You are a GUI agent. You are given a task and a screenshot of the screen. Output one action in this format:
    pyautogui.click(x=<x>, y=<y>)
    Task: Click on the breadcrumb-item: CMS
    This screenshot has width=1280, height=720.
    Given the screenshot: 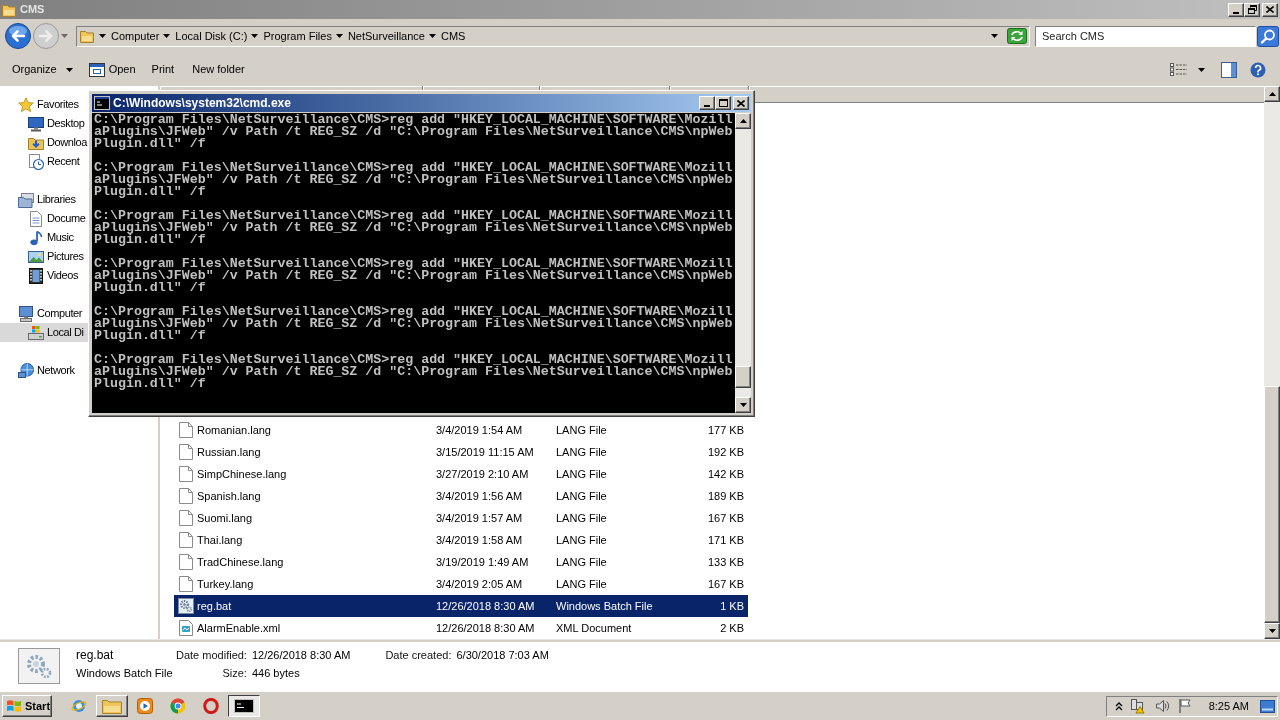 What is the action you would take?
    pyautogui.click(x=453, y=36)
    